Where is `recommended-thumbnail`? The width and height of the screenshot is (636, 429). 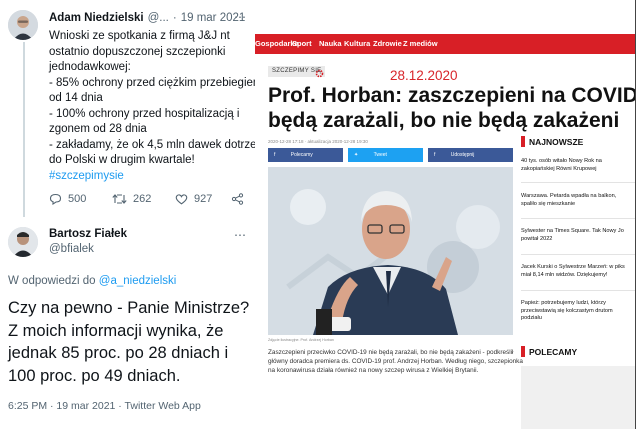
recommended-thumbnail is located at coordinates (578, 397).